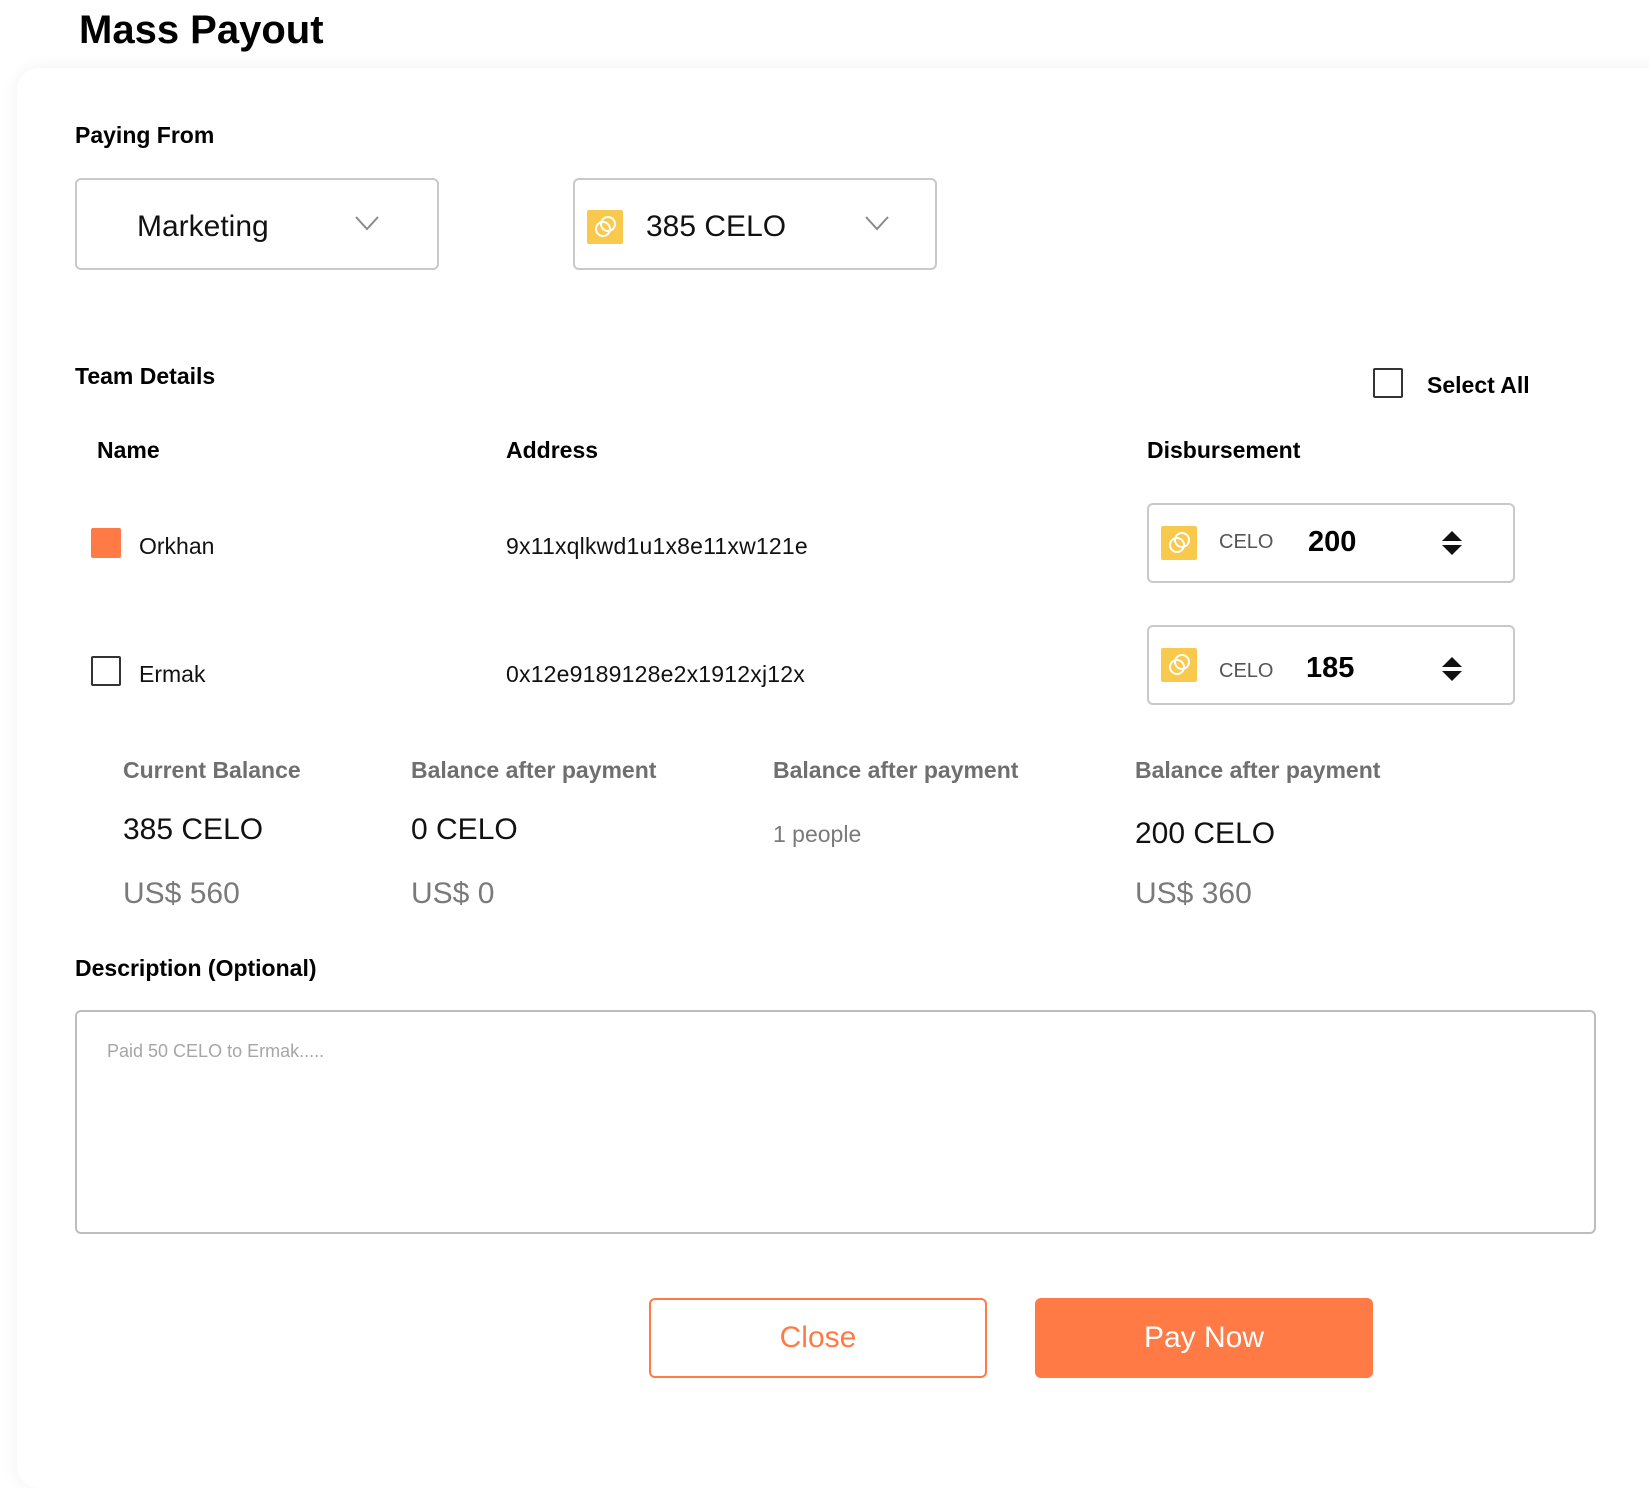 Image resolution: width=1649 pixels, height=1488 pixels. Describe the element at coordinates (464, 829) in the screenshot. I see `balance-after-value: 0 CELO` at that location.